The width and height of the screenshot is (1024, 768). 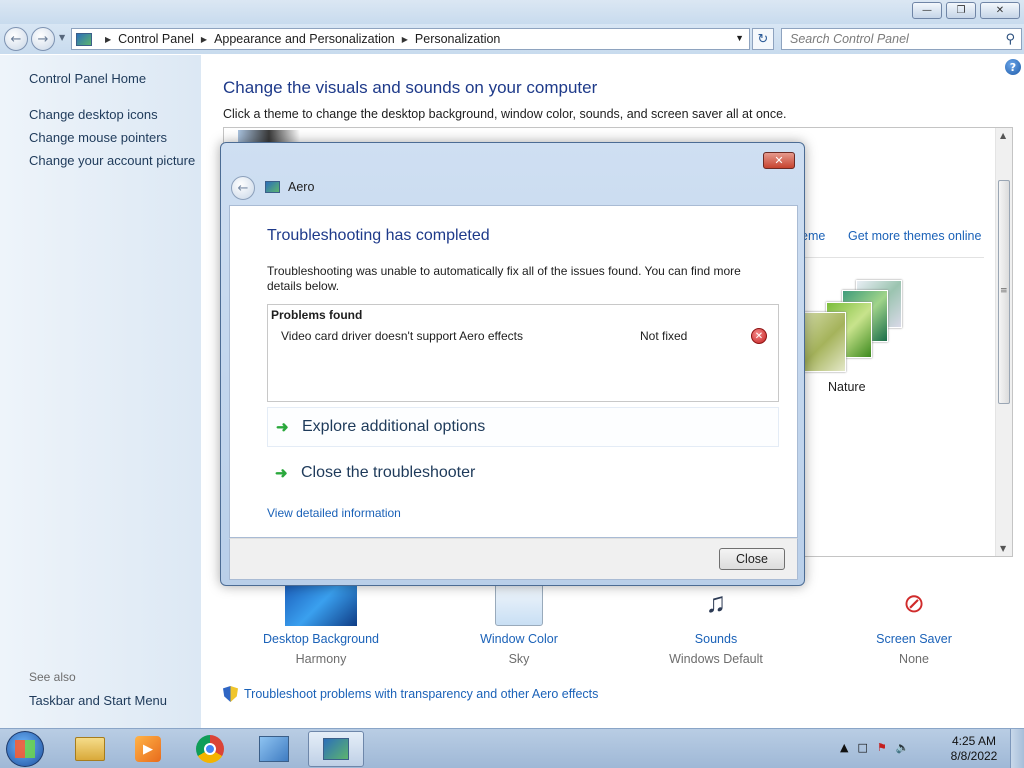 I want to click on media-player-icon: ▶, so click(x=148, y=749).